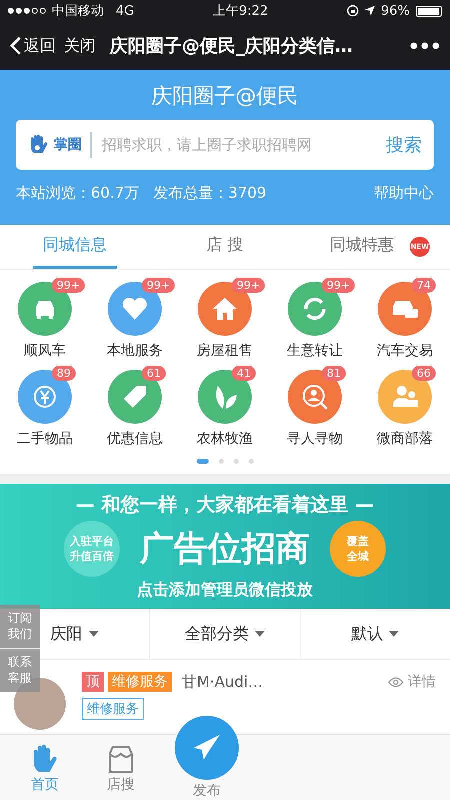 The height and width of the screenshot is (800, 450). What do you see at coordinates (154, 373) in the screenshot?
I see `count-badge: 61` at bounding box center [154, 373].